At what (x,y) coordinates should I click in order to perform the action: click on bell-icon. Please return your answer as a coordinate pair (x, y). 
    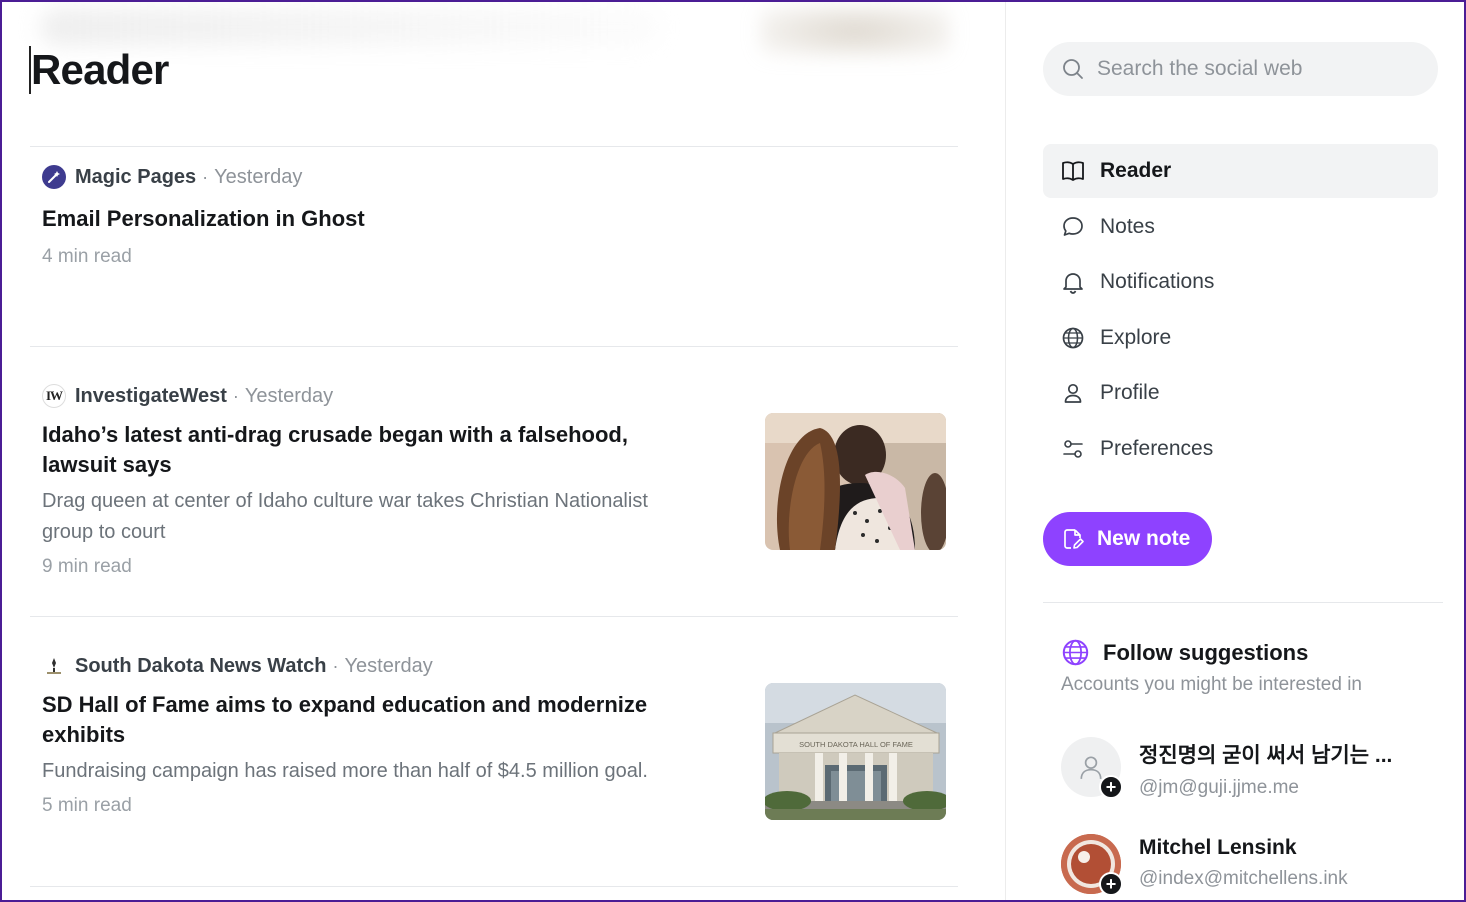
    Looking at the image, I should click on (1073, 283).